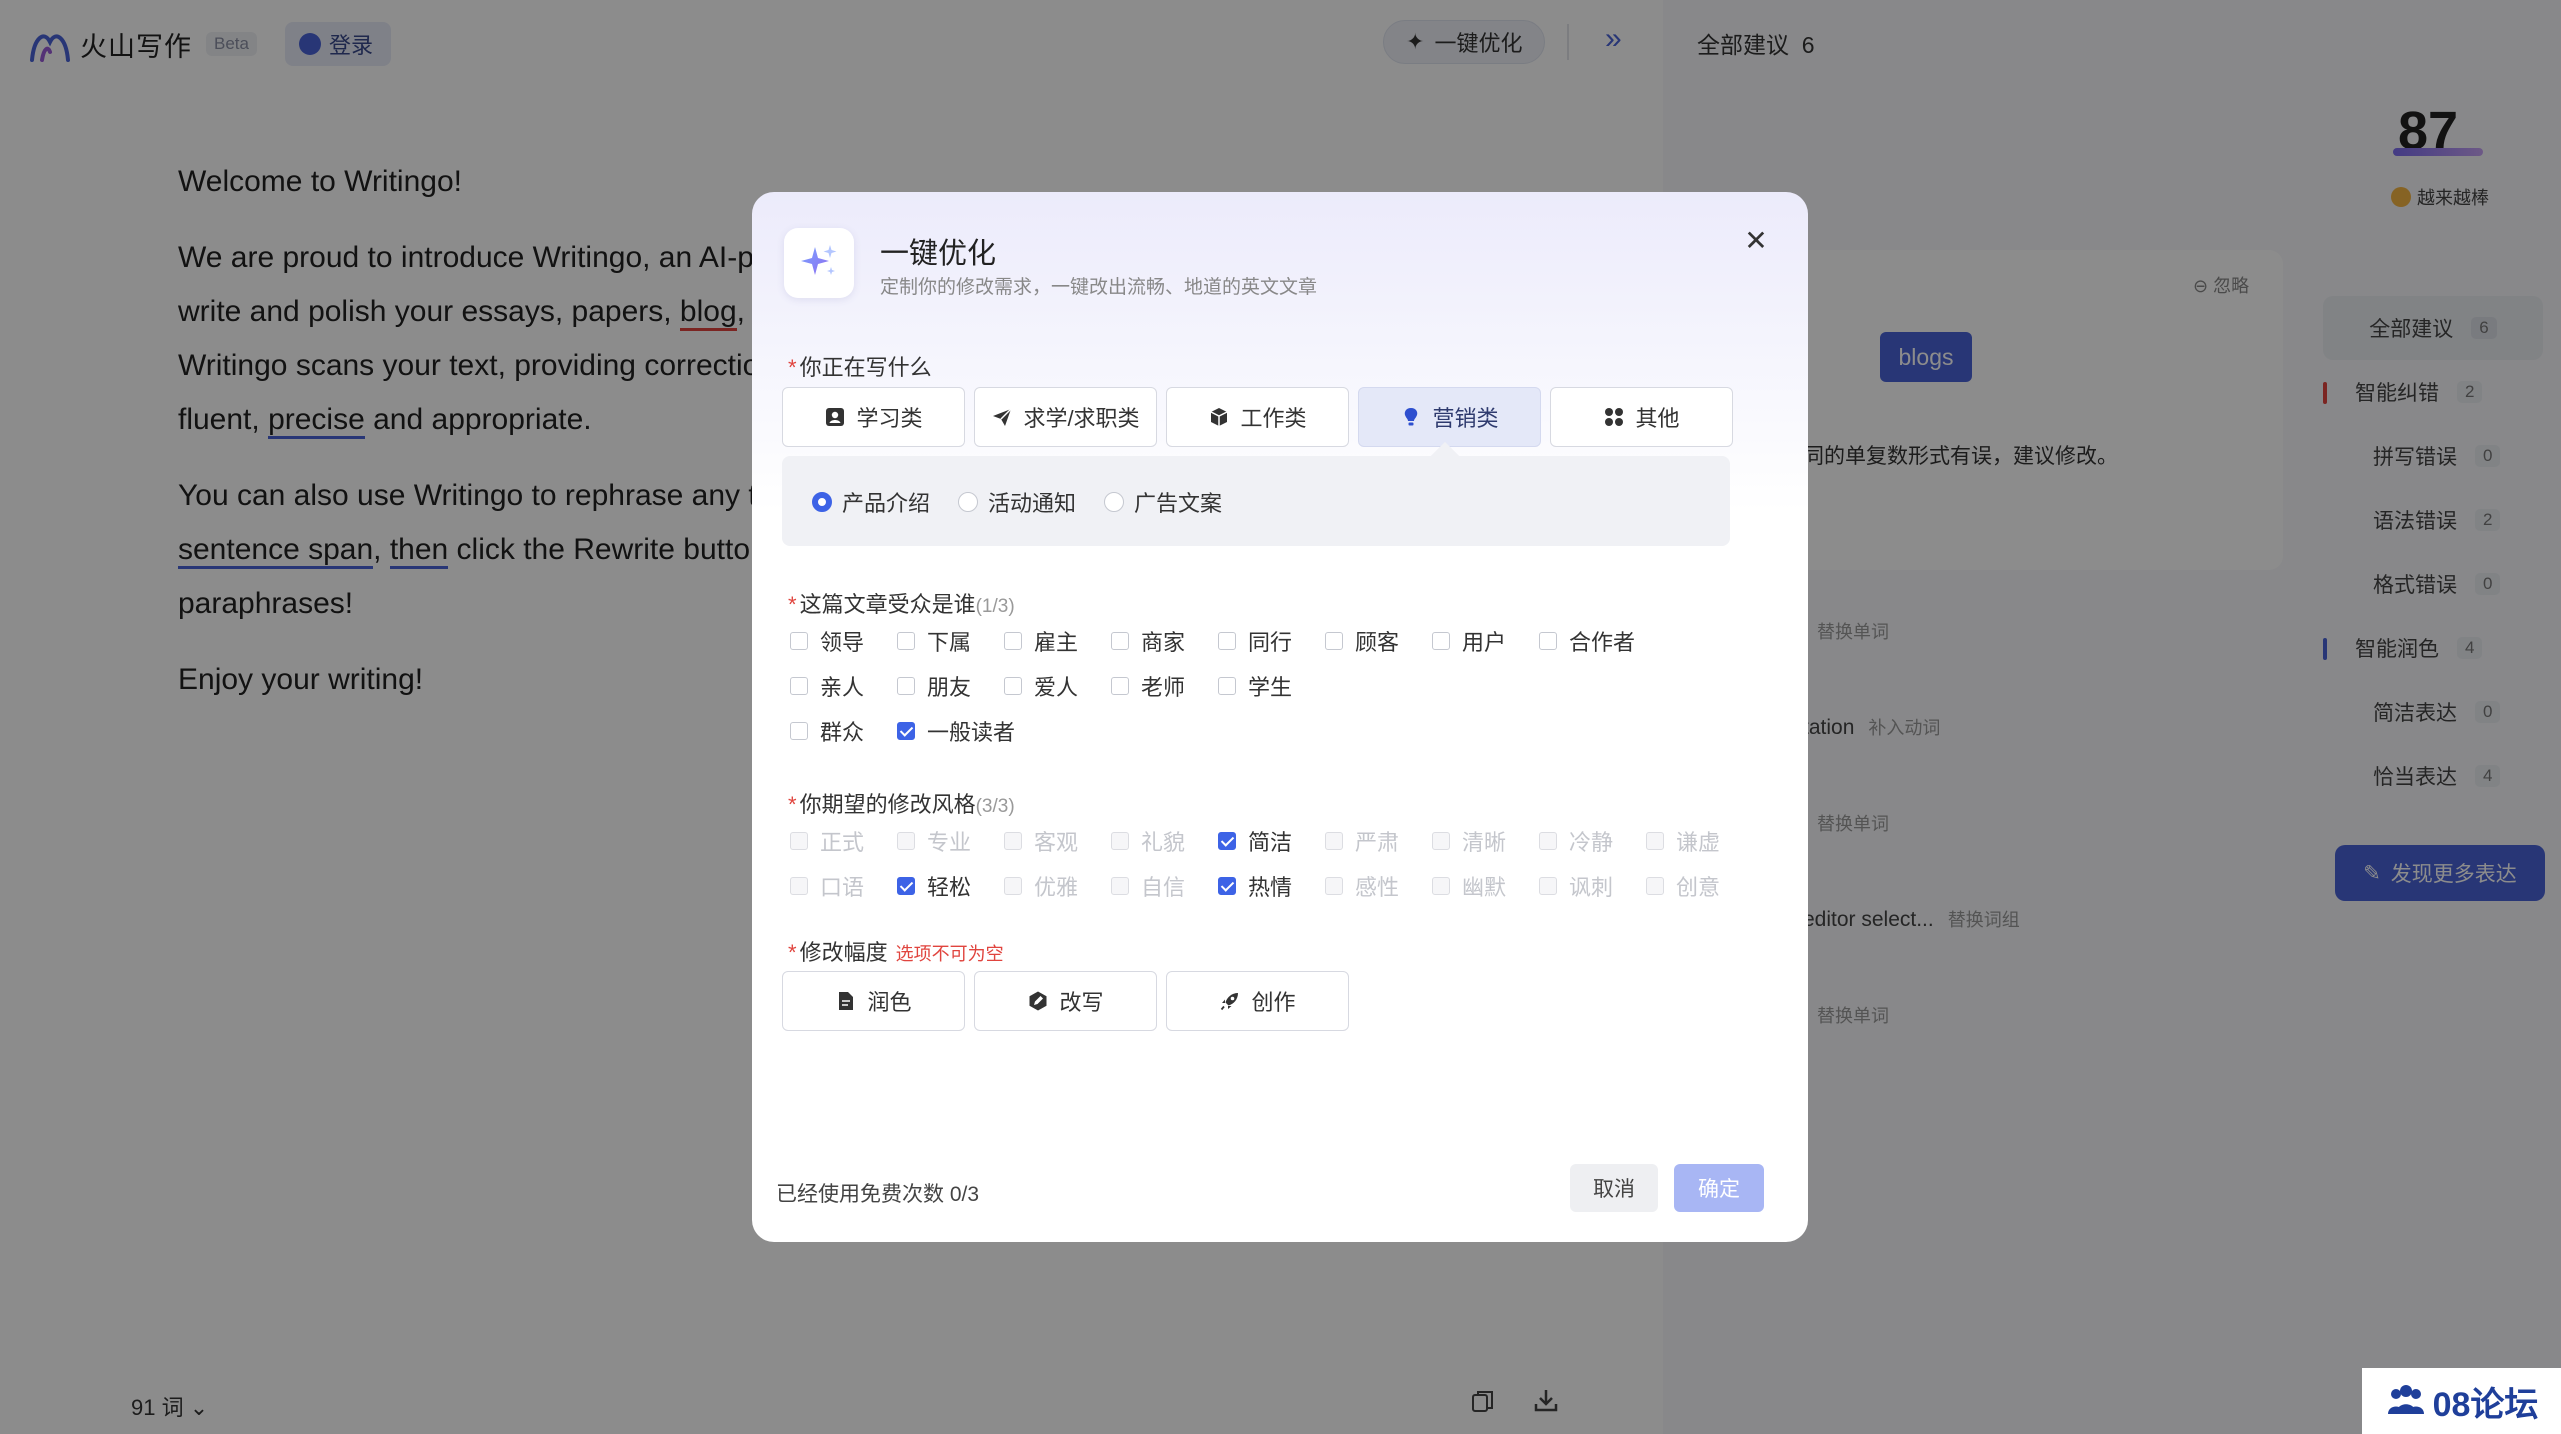  What do you see at coordinates (1164, 686) in the screenshot?
I see `audience-teacher: 老师` at bounding box center [1164, 686].